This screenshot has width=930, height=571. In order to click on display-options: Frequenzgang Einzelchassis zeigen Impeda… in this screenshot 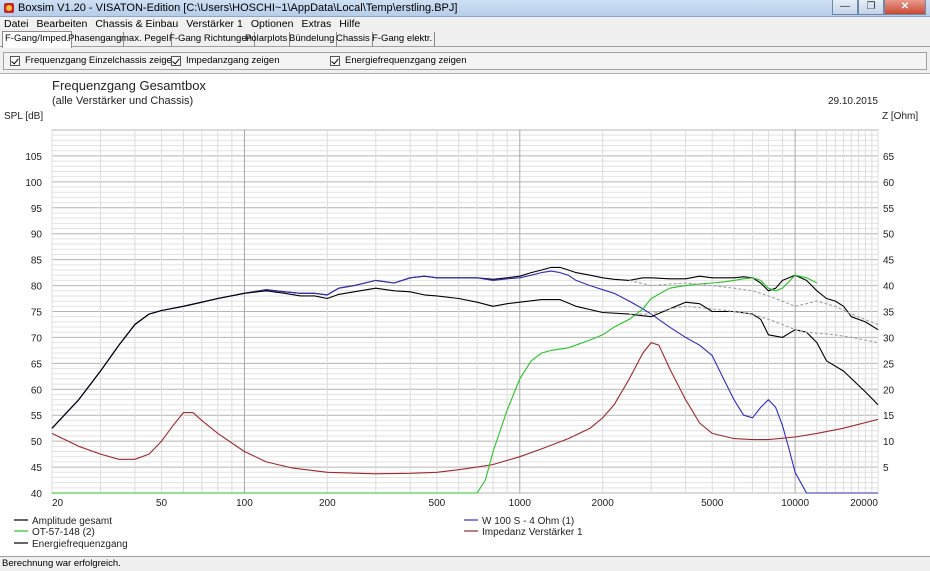, I will do `click(465, 61)`.